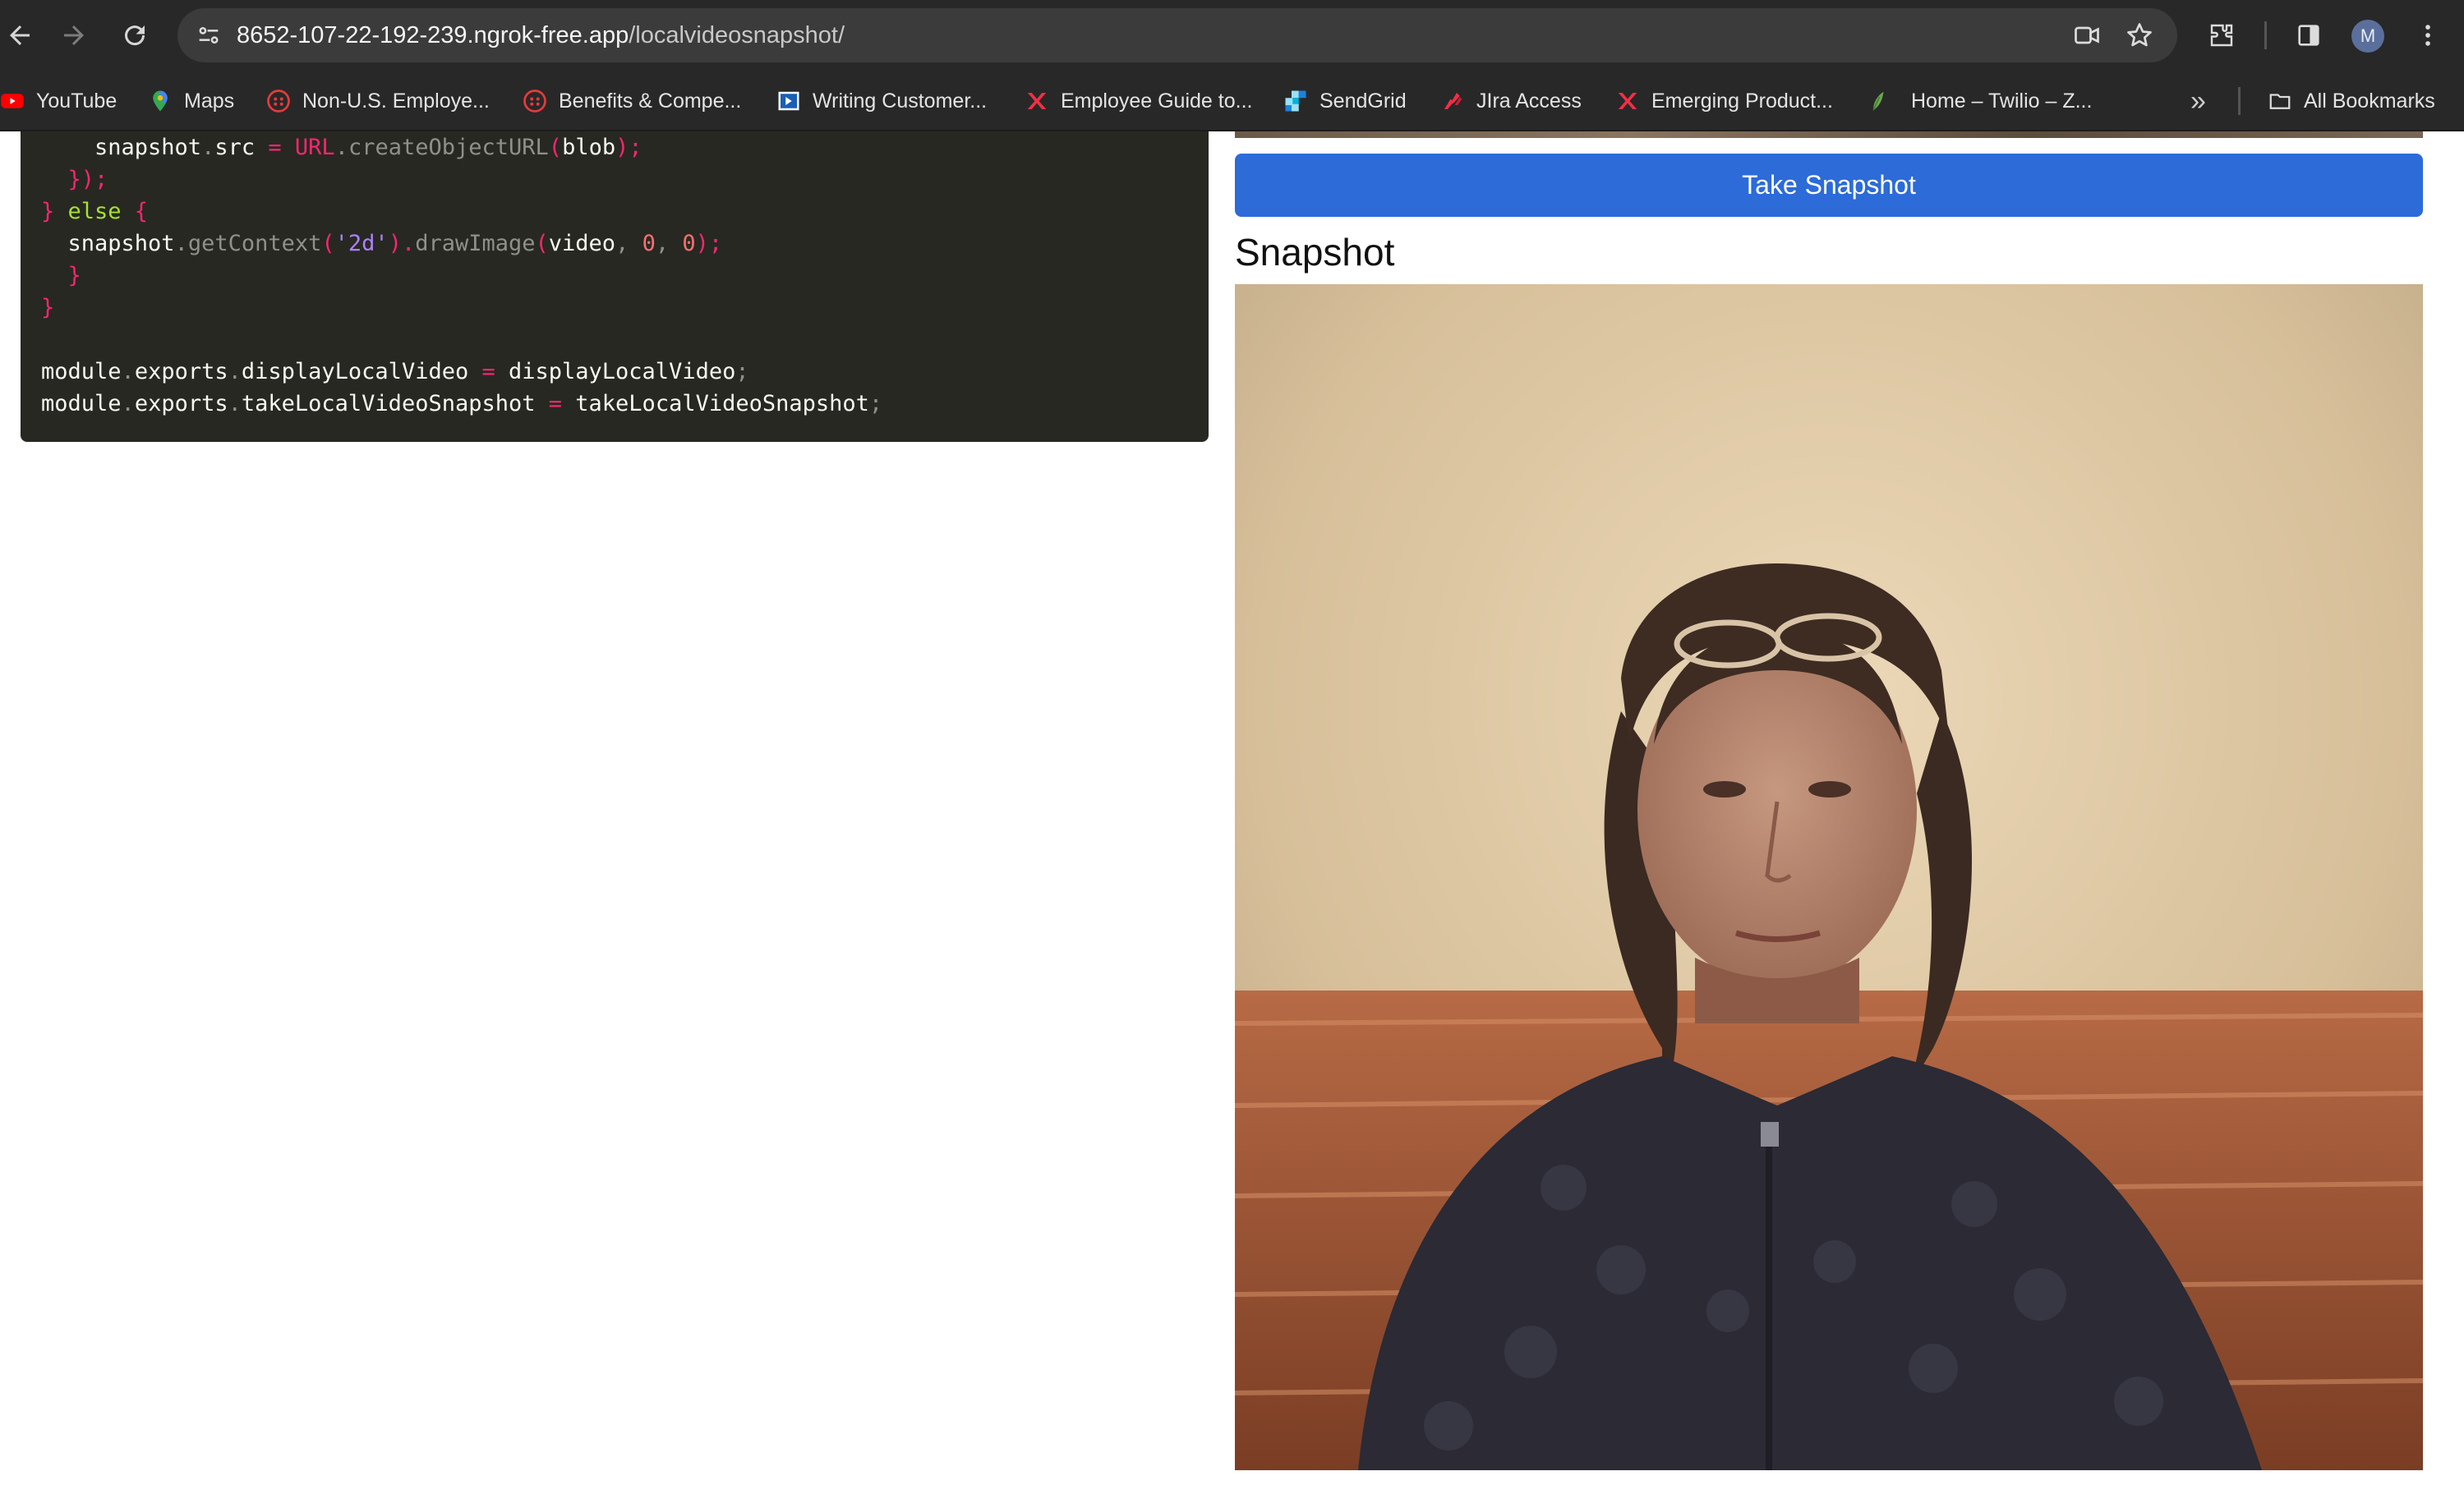 The width and height of the screenshot is (2464, 1485). I want to click on snapshot-heading: Snapshot, so click(1315, 252).